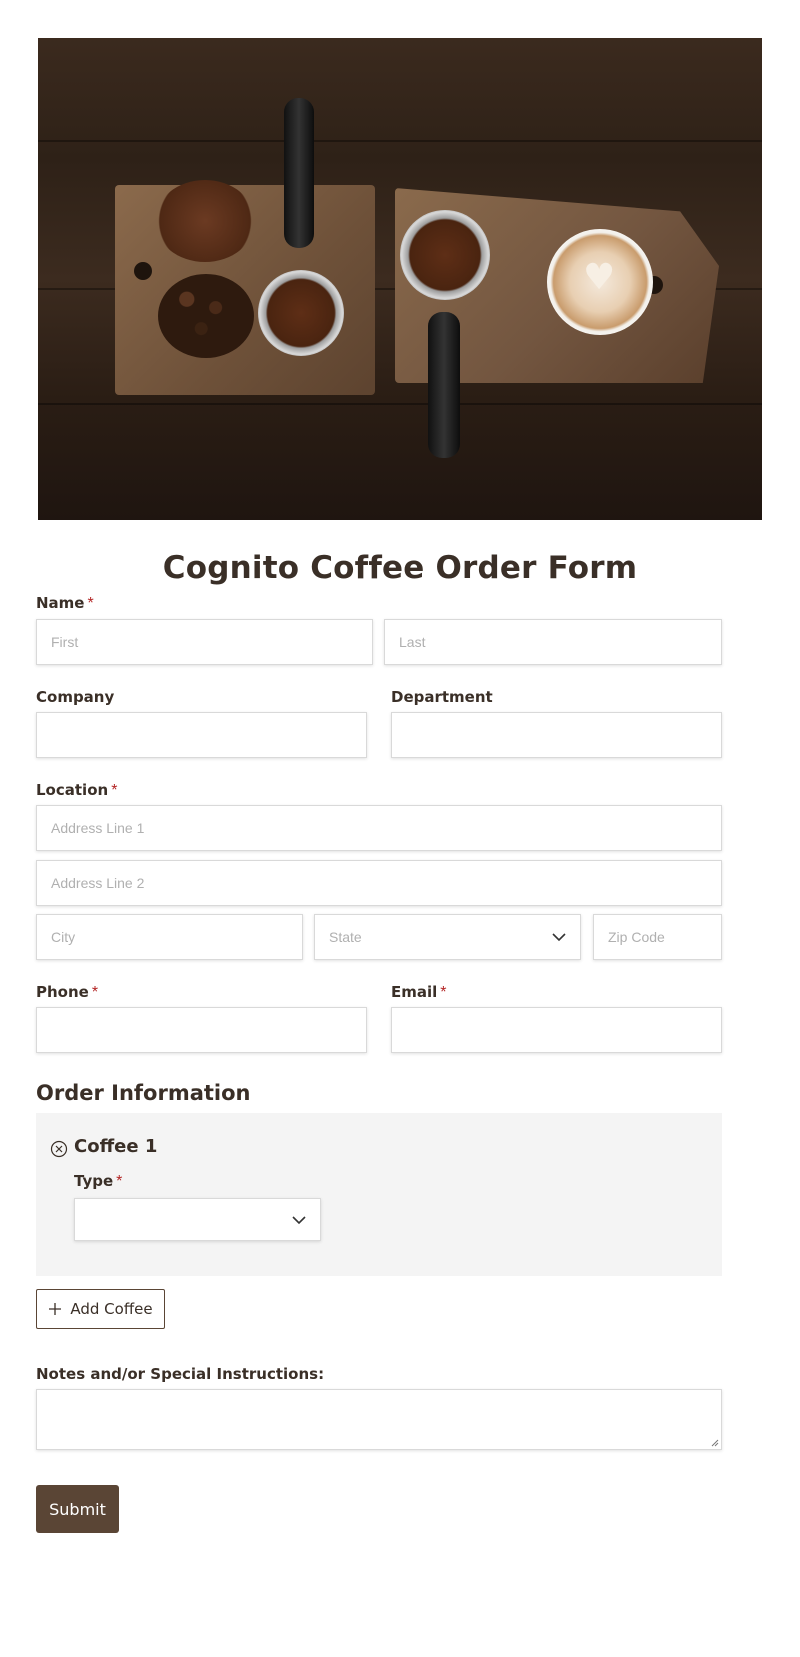 The width and height of the screenshot is (800, 1657). I want to click on email-label: Email, so click(414, 992).